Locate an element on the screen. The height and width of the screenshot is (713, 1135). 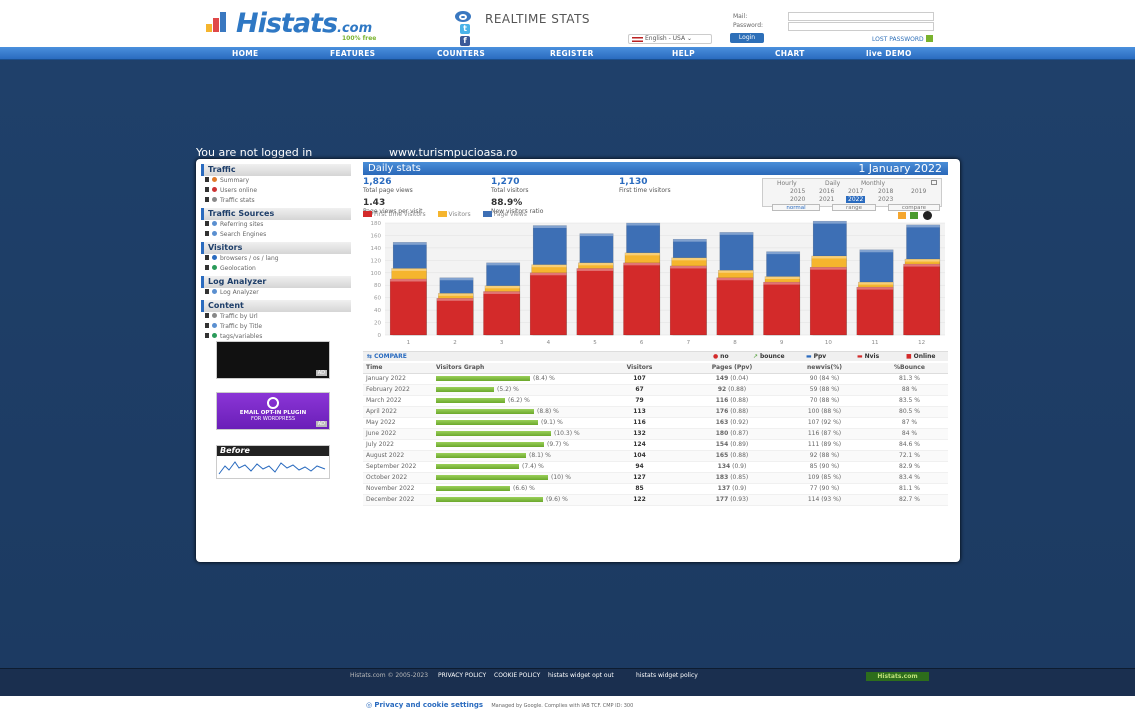
sidebar-item-traffic-url: Traffic by Url is located at coordinates (276, 317).